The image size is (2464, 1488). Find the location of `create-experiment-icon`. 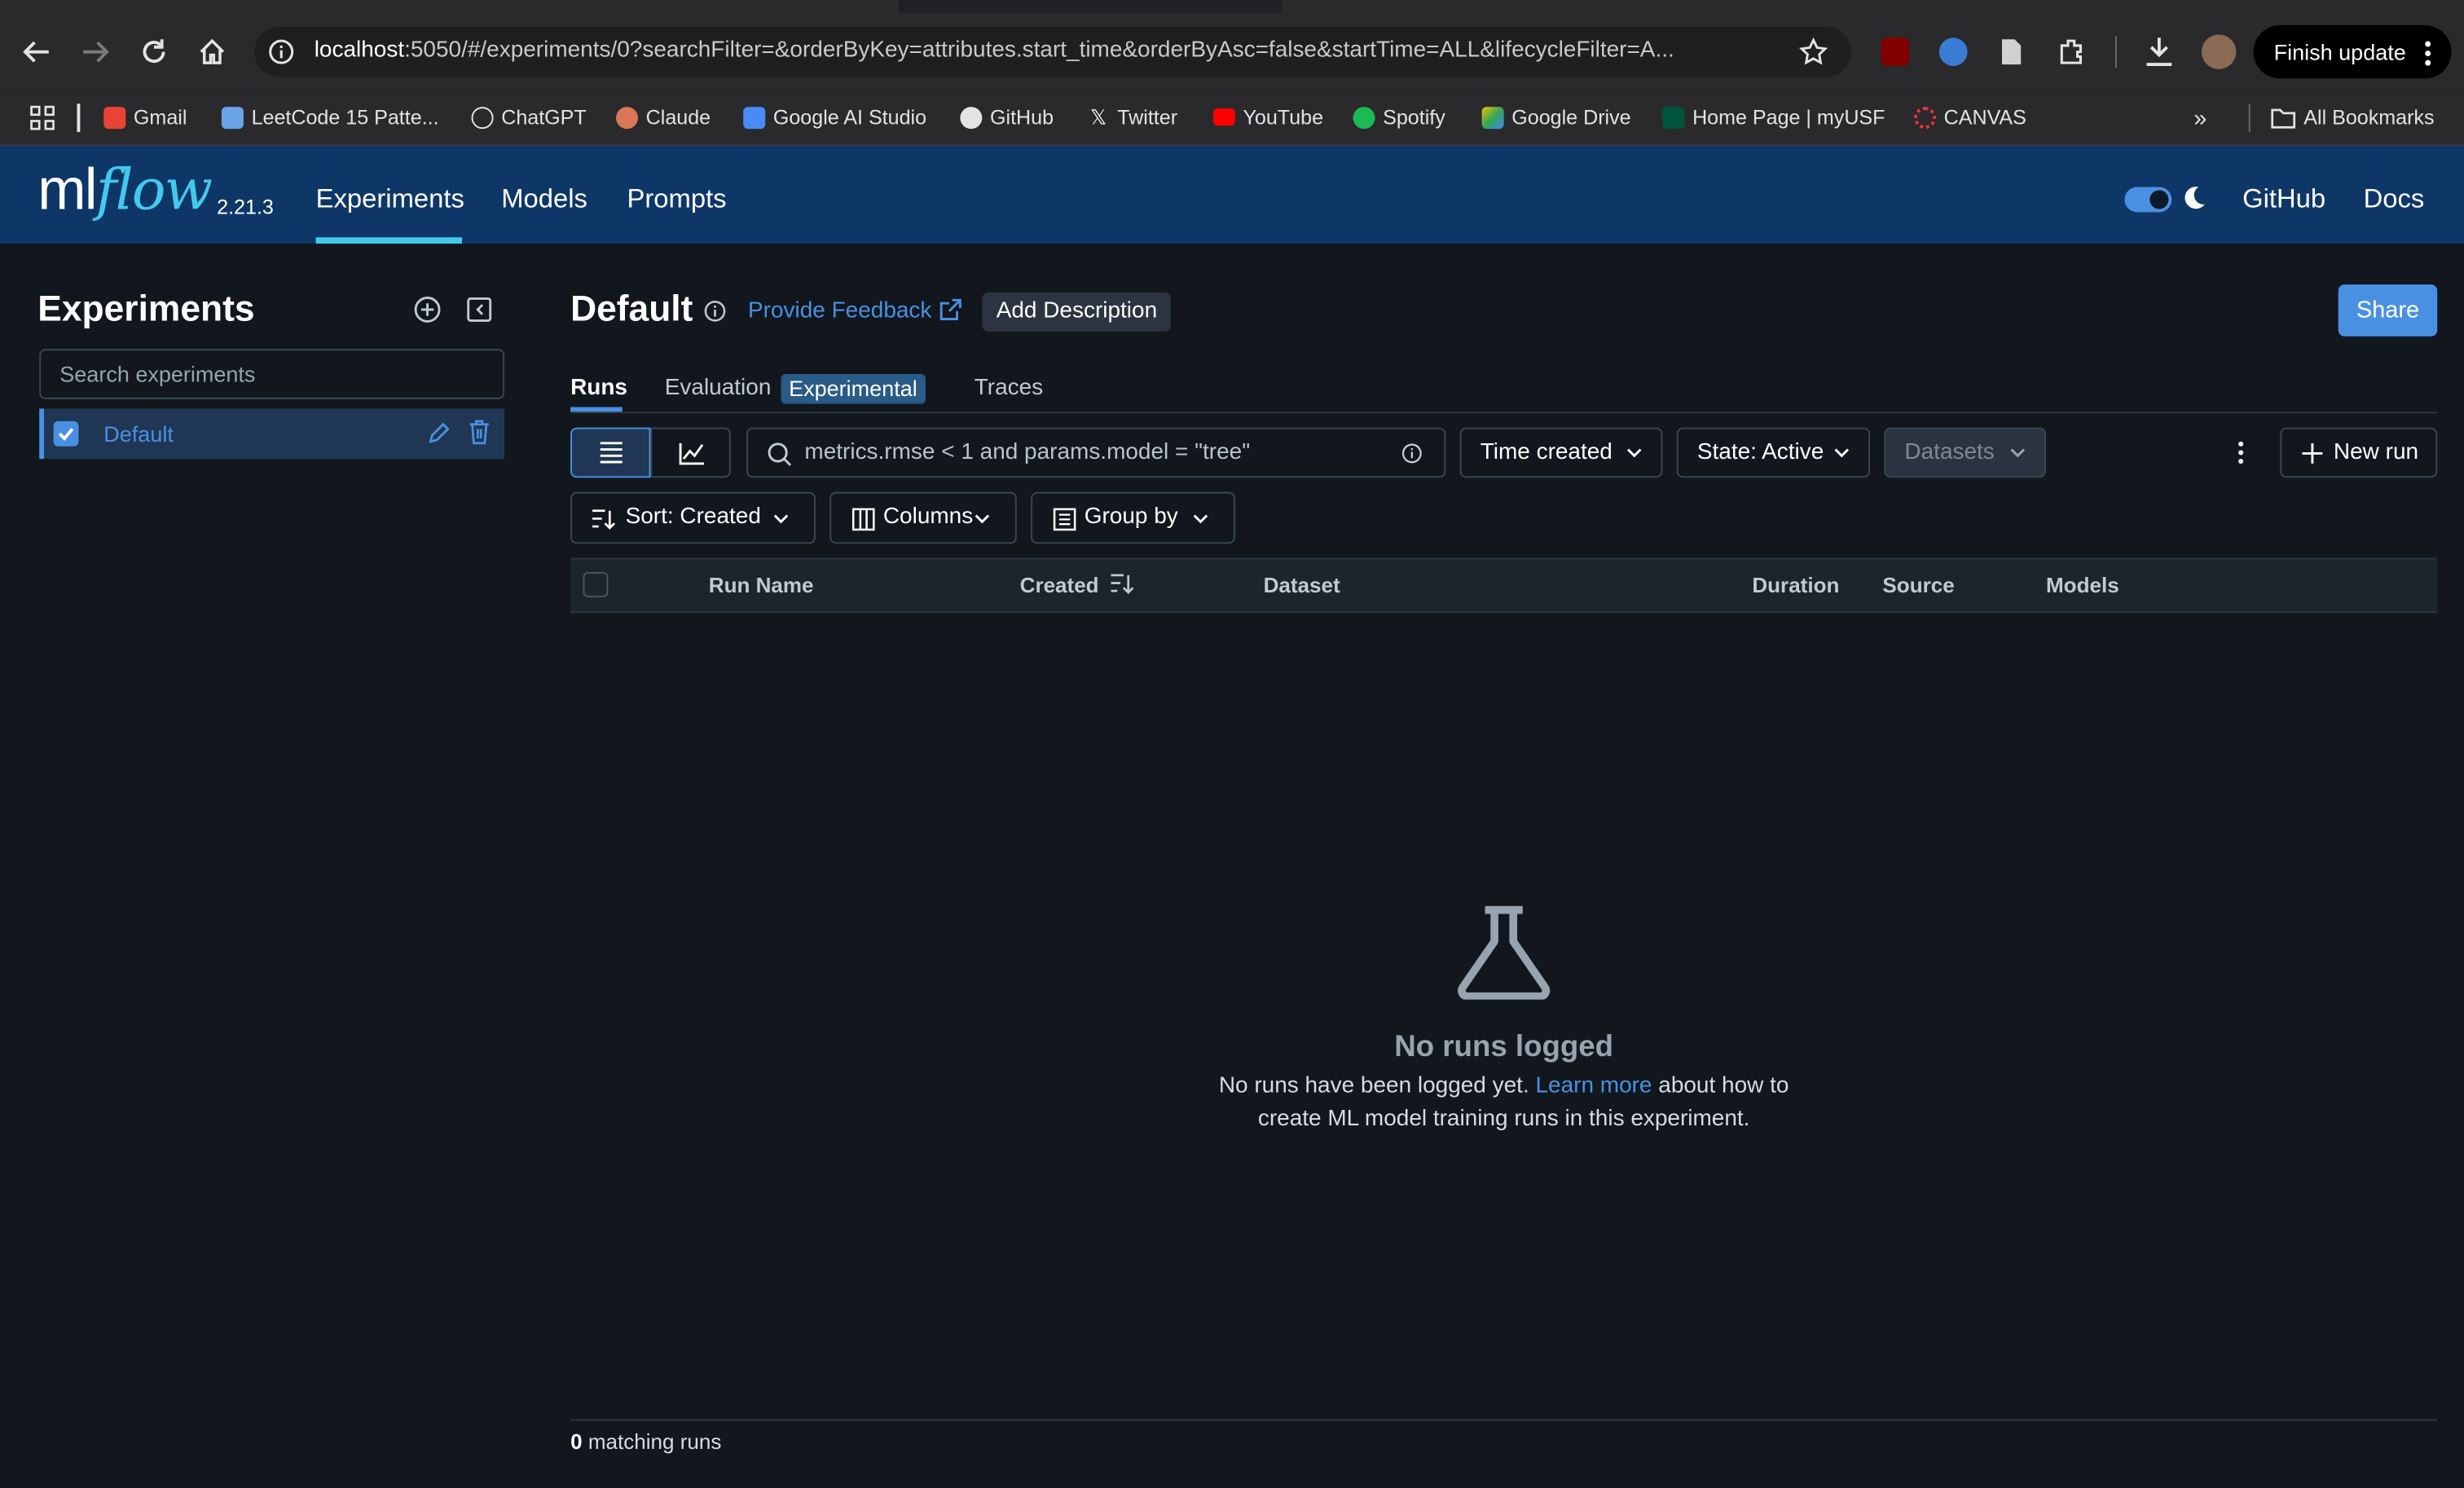

create-experiment-icon is located at coordinates (427, 310).